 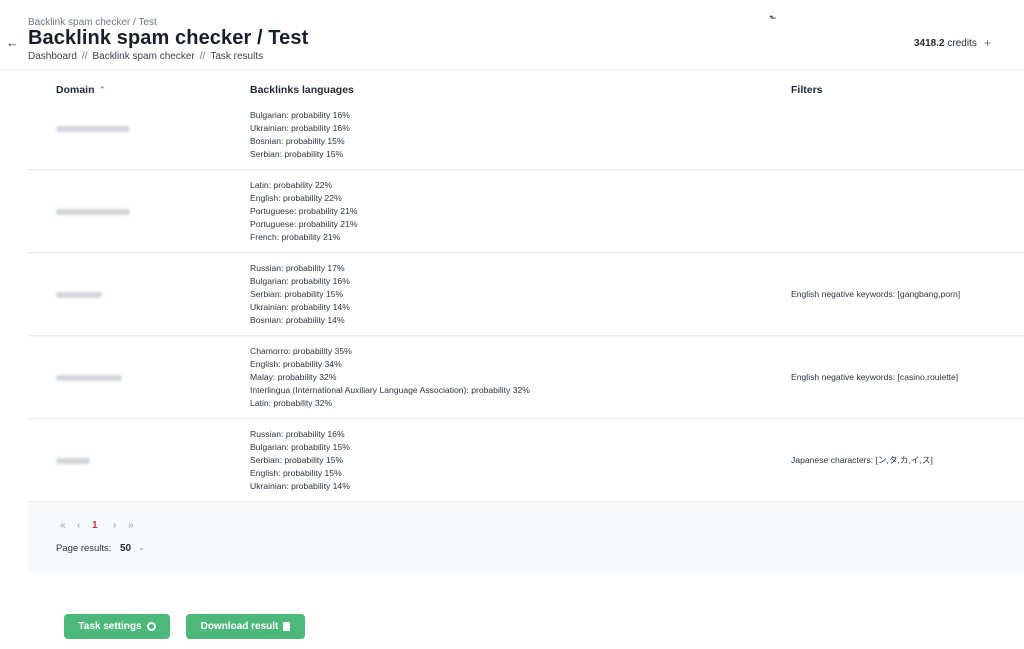 I want to click on credits-label: credits, so click(x=960, y=43).